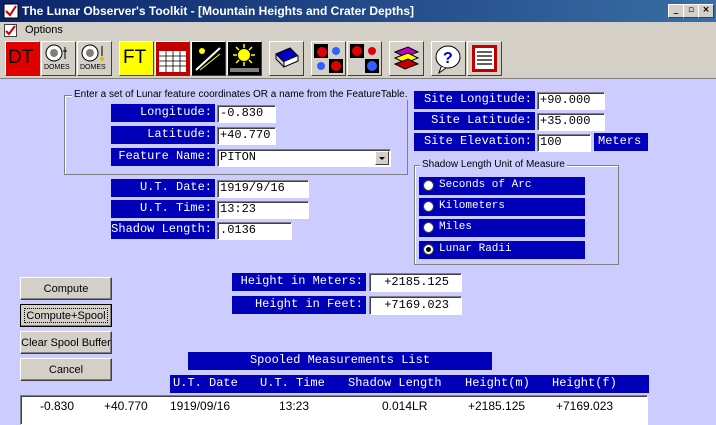  What do you see at coordinates (299, 282) in the screenshot?
I see `height-meters-label: Height in Meters:` at bounding box center [299, 282].